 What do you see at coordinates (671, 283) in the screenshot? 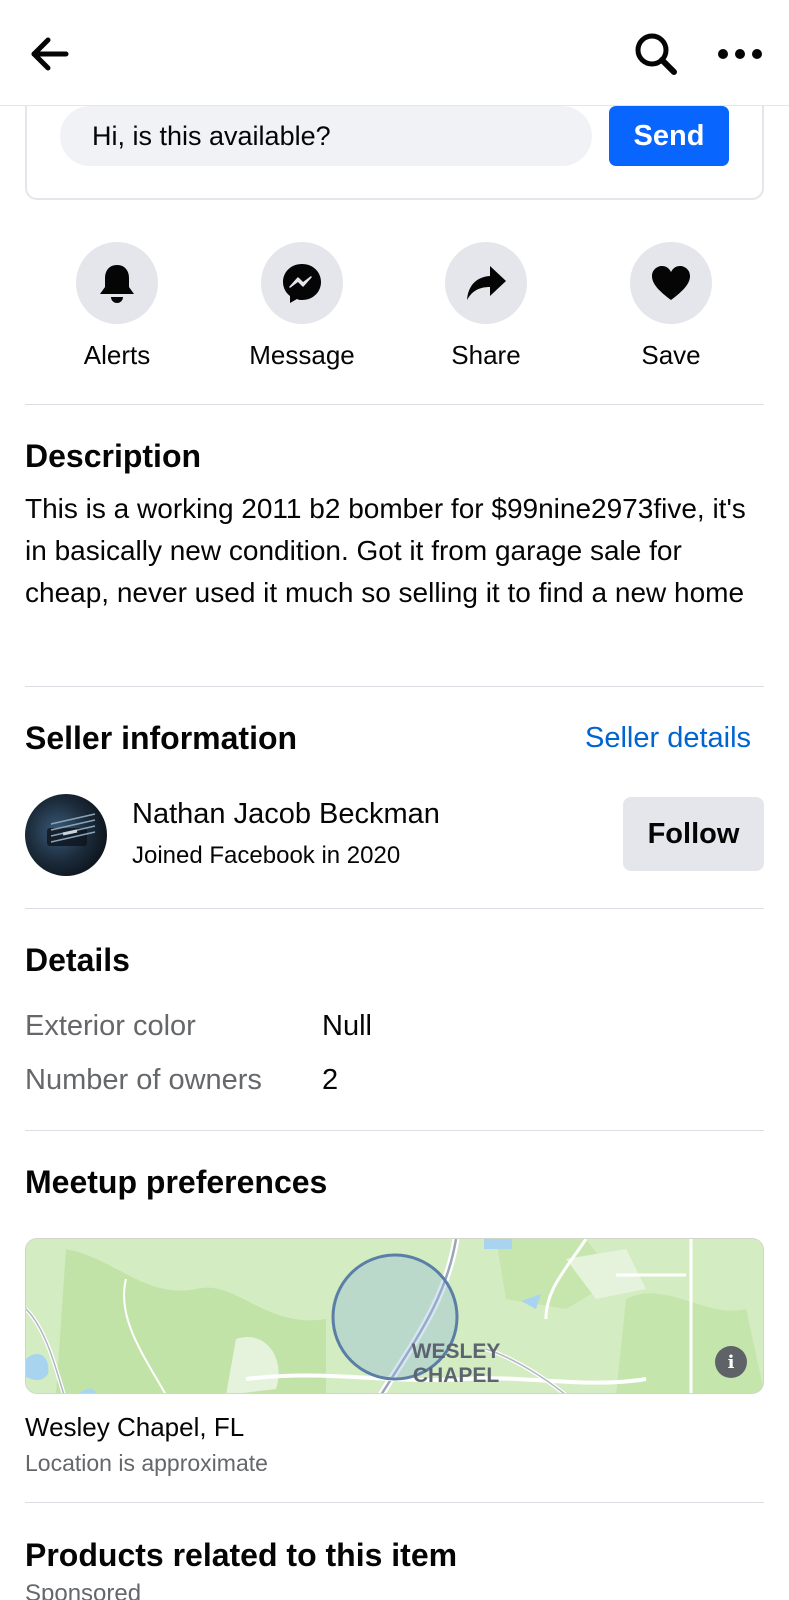
I see `heart-icon` at bounding box center [671, 283].